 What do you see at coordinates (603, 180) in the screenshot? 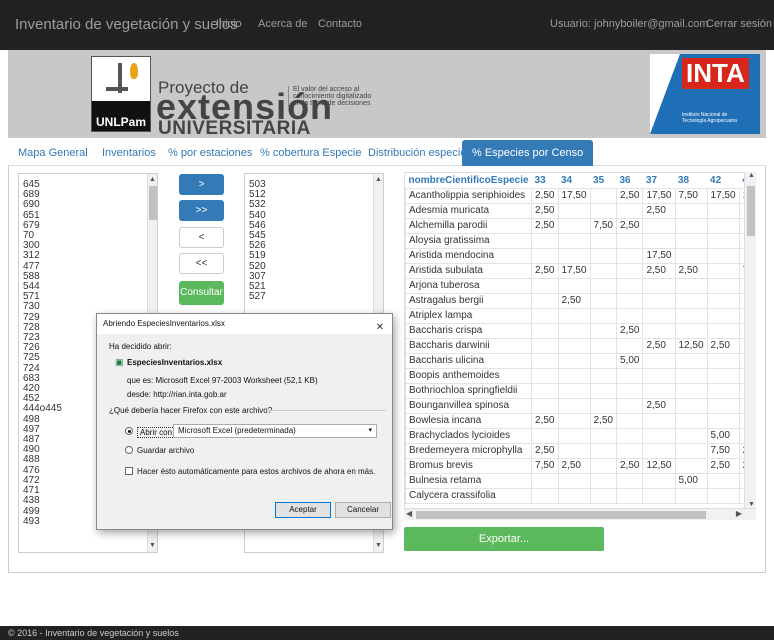
I see `column-header: 35` at bounding box center [603, 180].